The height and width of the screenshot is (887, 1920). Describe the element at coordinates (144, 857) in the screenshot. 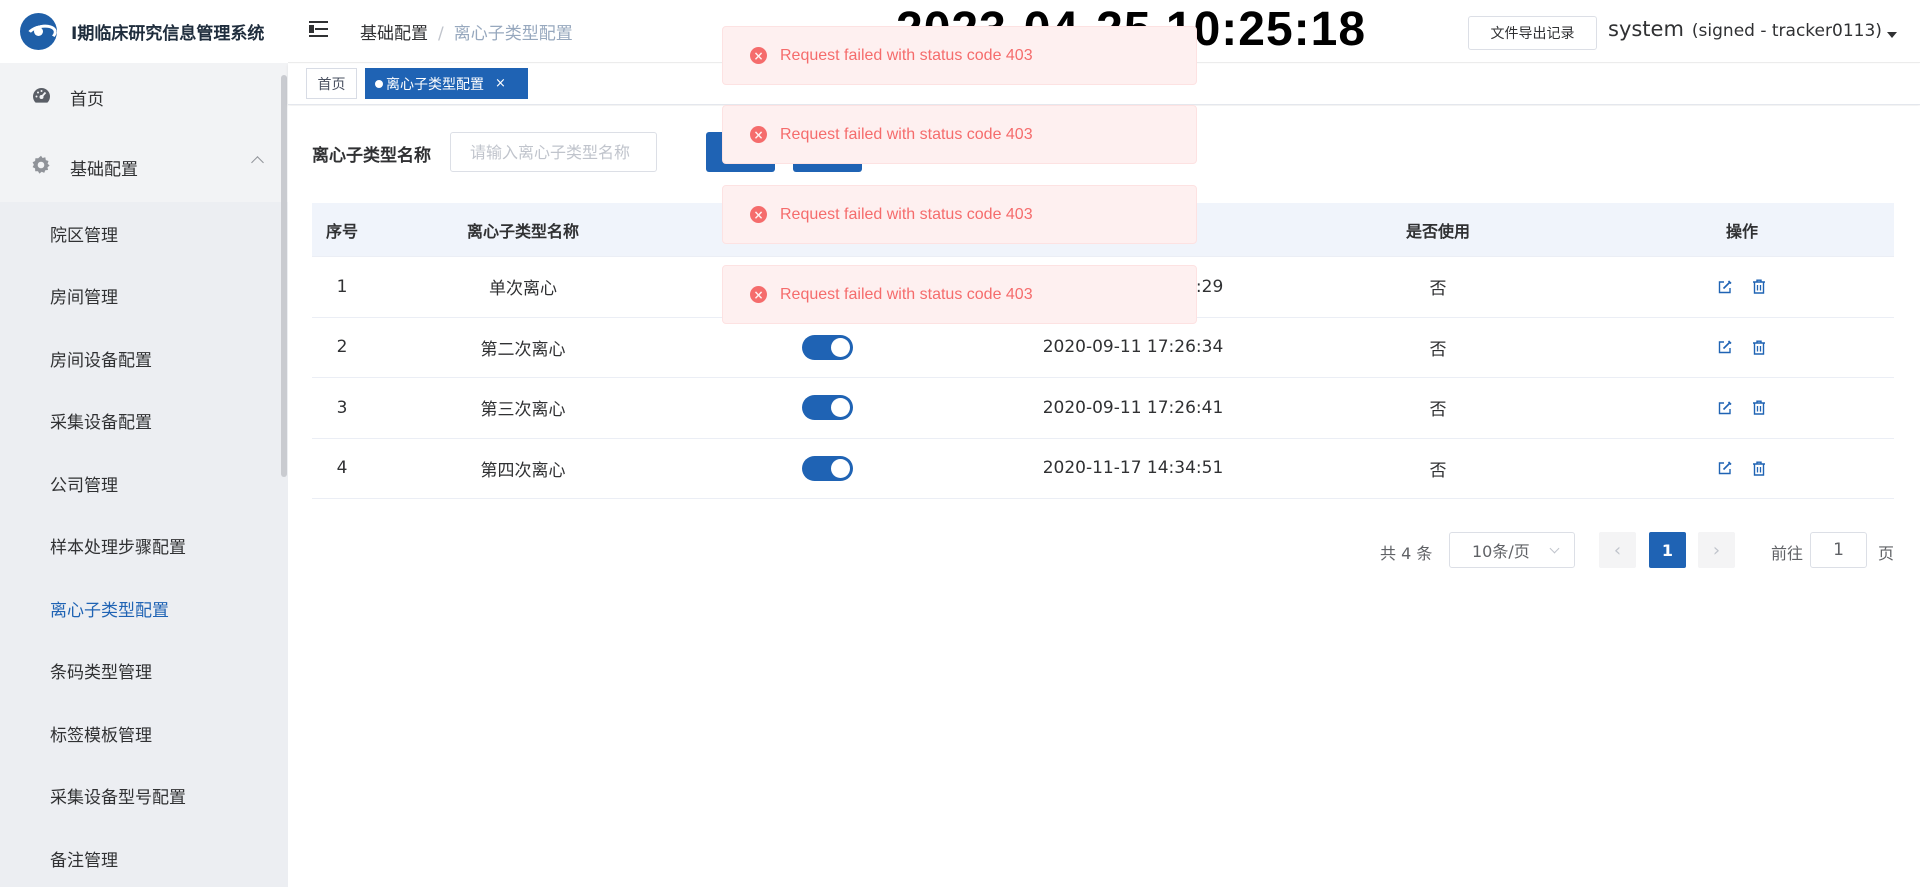

I see `sidebar-item-remarks: 备注管理` at that location.